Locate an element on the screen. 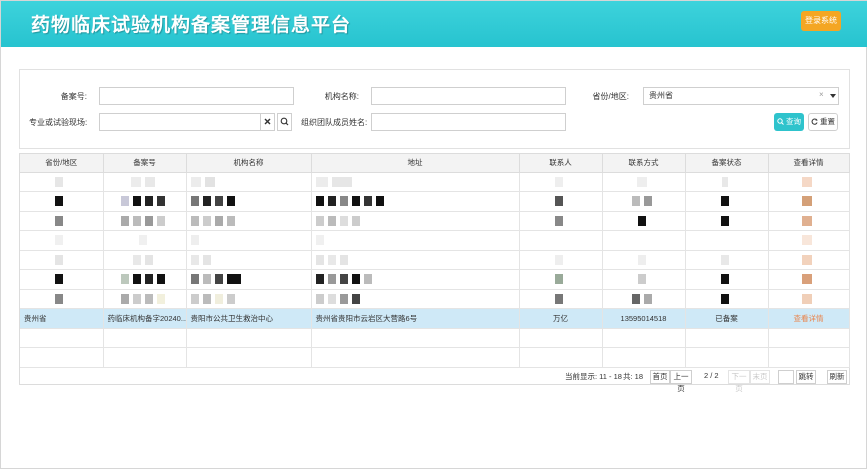  member-label: 组织团队成员姓名: is located at coordinates (334, 122).